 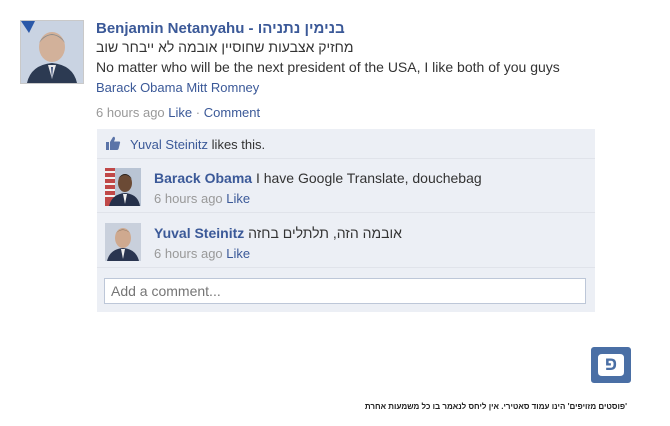 What do you see at coordinates (346, 143) in the screenshot?
I see `likes-bar: Yuval Steinitz likes this.` at bounding box center [346, 143].